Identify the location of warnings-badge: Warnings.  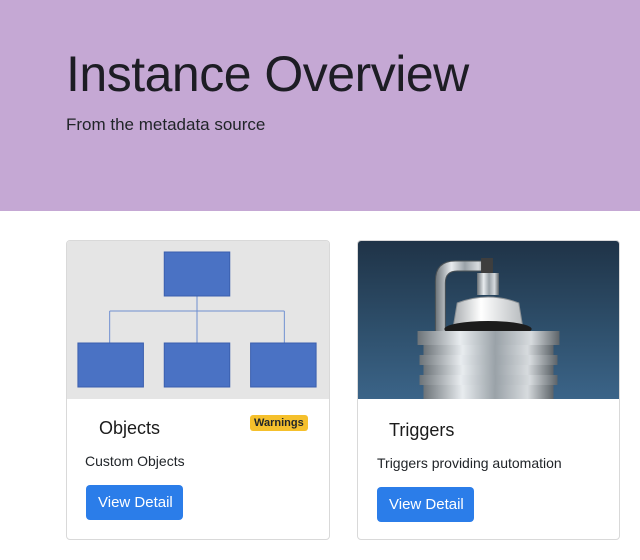
(279, 423).